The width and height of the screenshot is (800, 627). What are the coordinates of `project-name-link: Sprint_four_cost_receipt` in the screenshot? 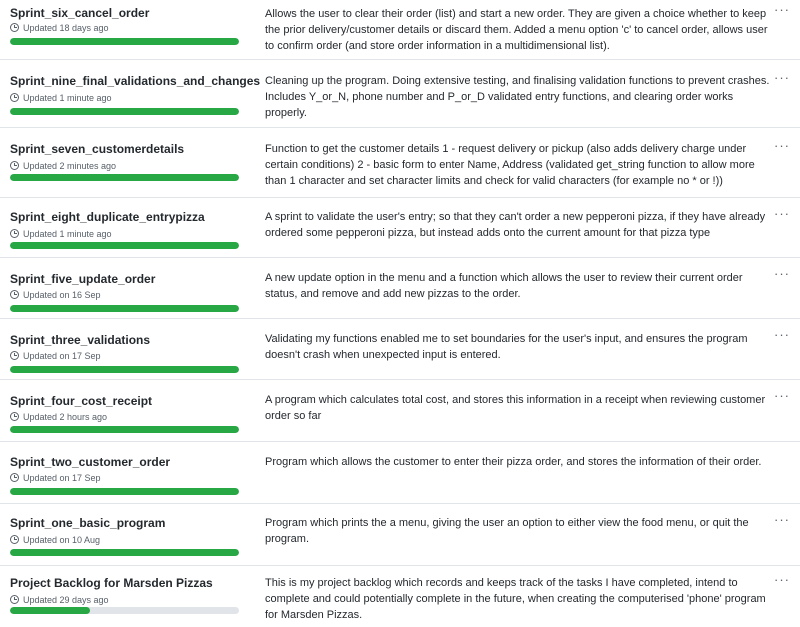 It's located at (81, 401).